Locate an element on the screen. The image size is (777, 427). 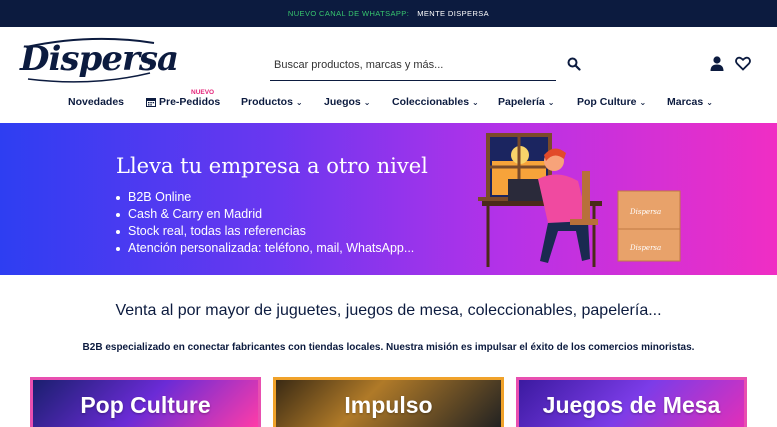
nav-item-label: Novedades is located at coordinates (96, 102).